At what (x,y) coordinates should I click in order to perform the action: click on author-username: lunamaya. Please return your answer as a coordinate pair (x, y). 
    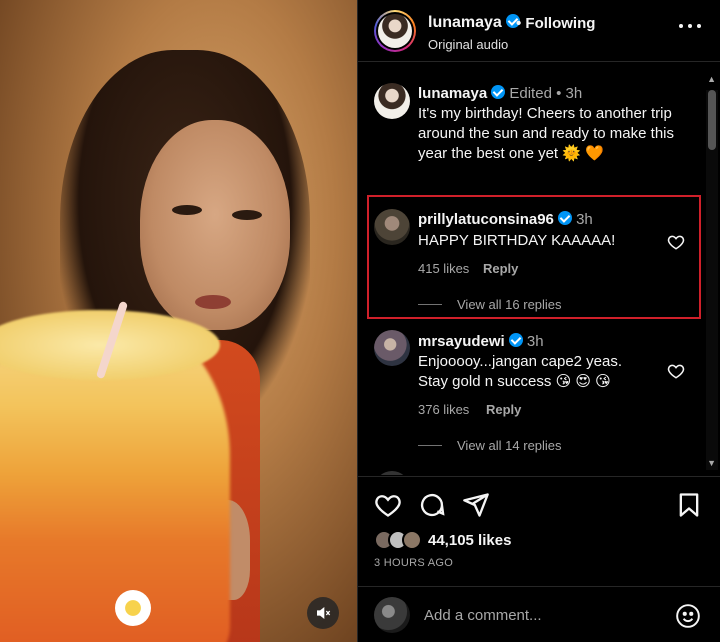
    Looking at the image, I should click on (465, 22).